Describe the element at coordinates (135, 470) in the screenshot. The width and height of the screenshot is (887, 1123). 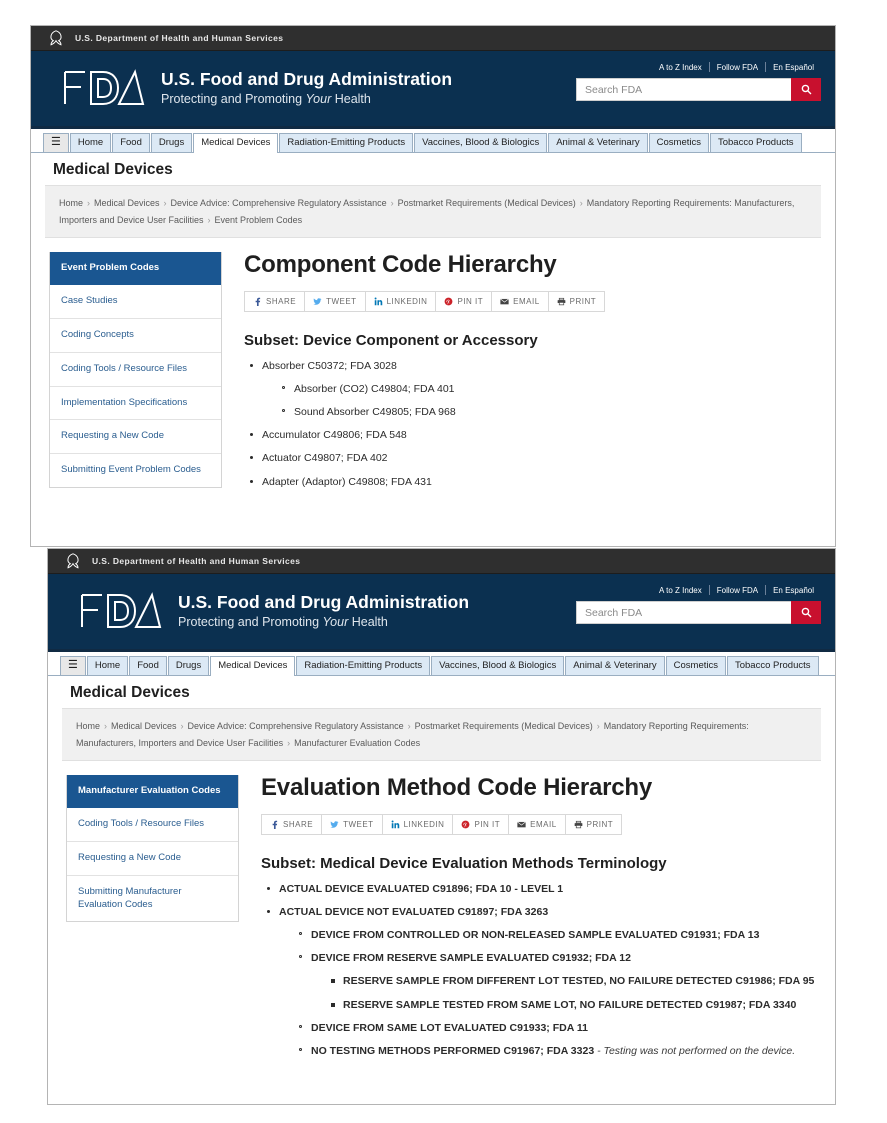
I see `sidebar-item-submitting-event-problem-codes: Submitting Event Problem Codes` at that location.